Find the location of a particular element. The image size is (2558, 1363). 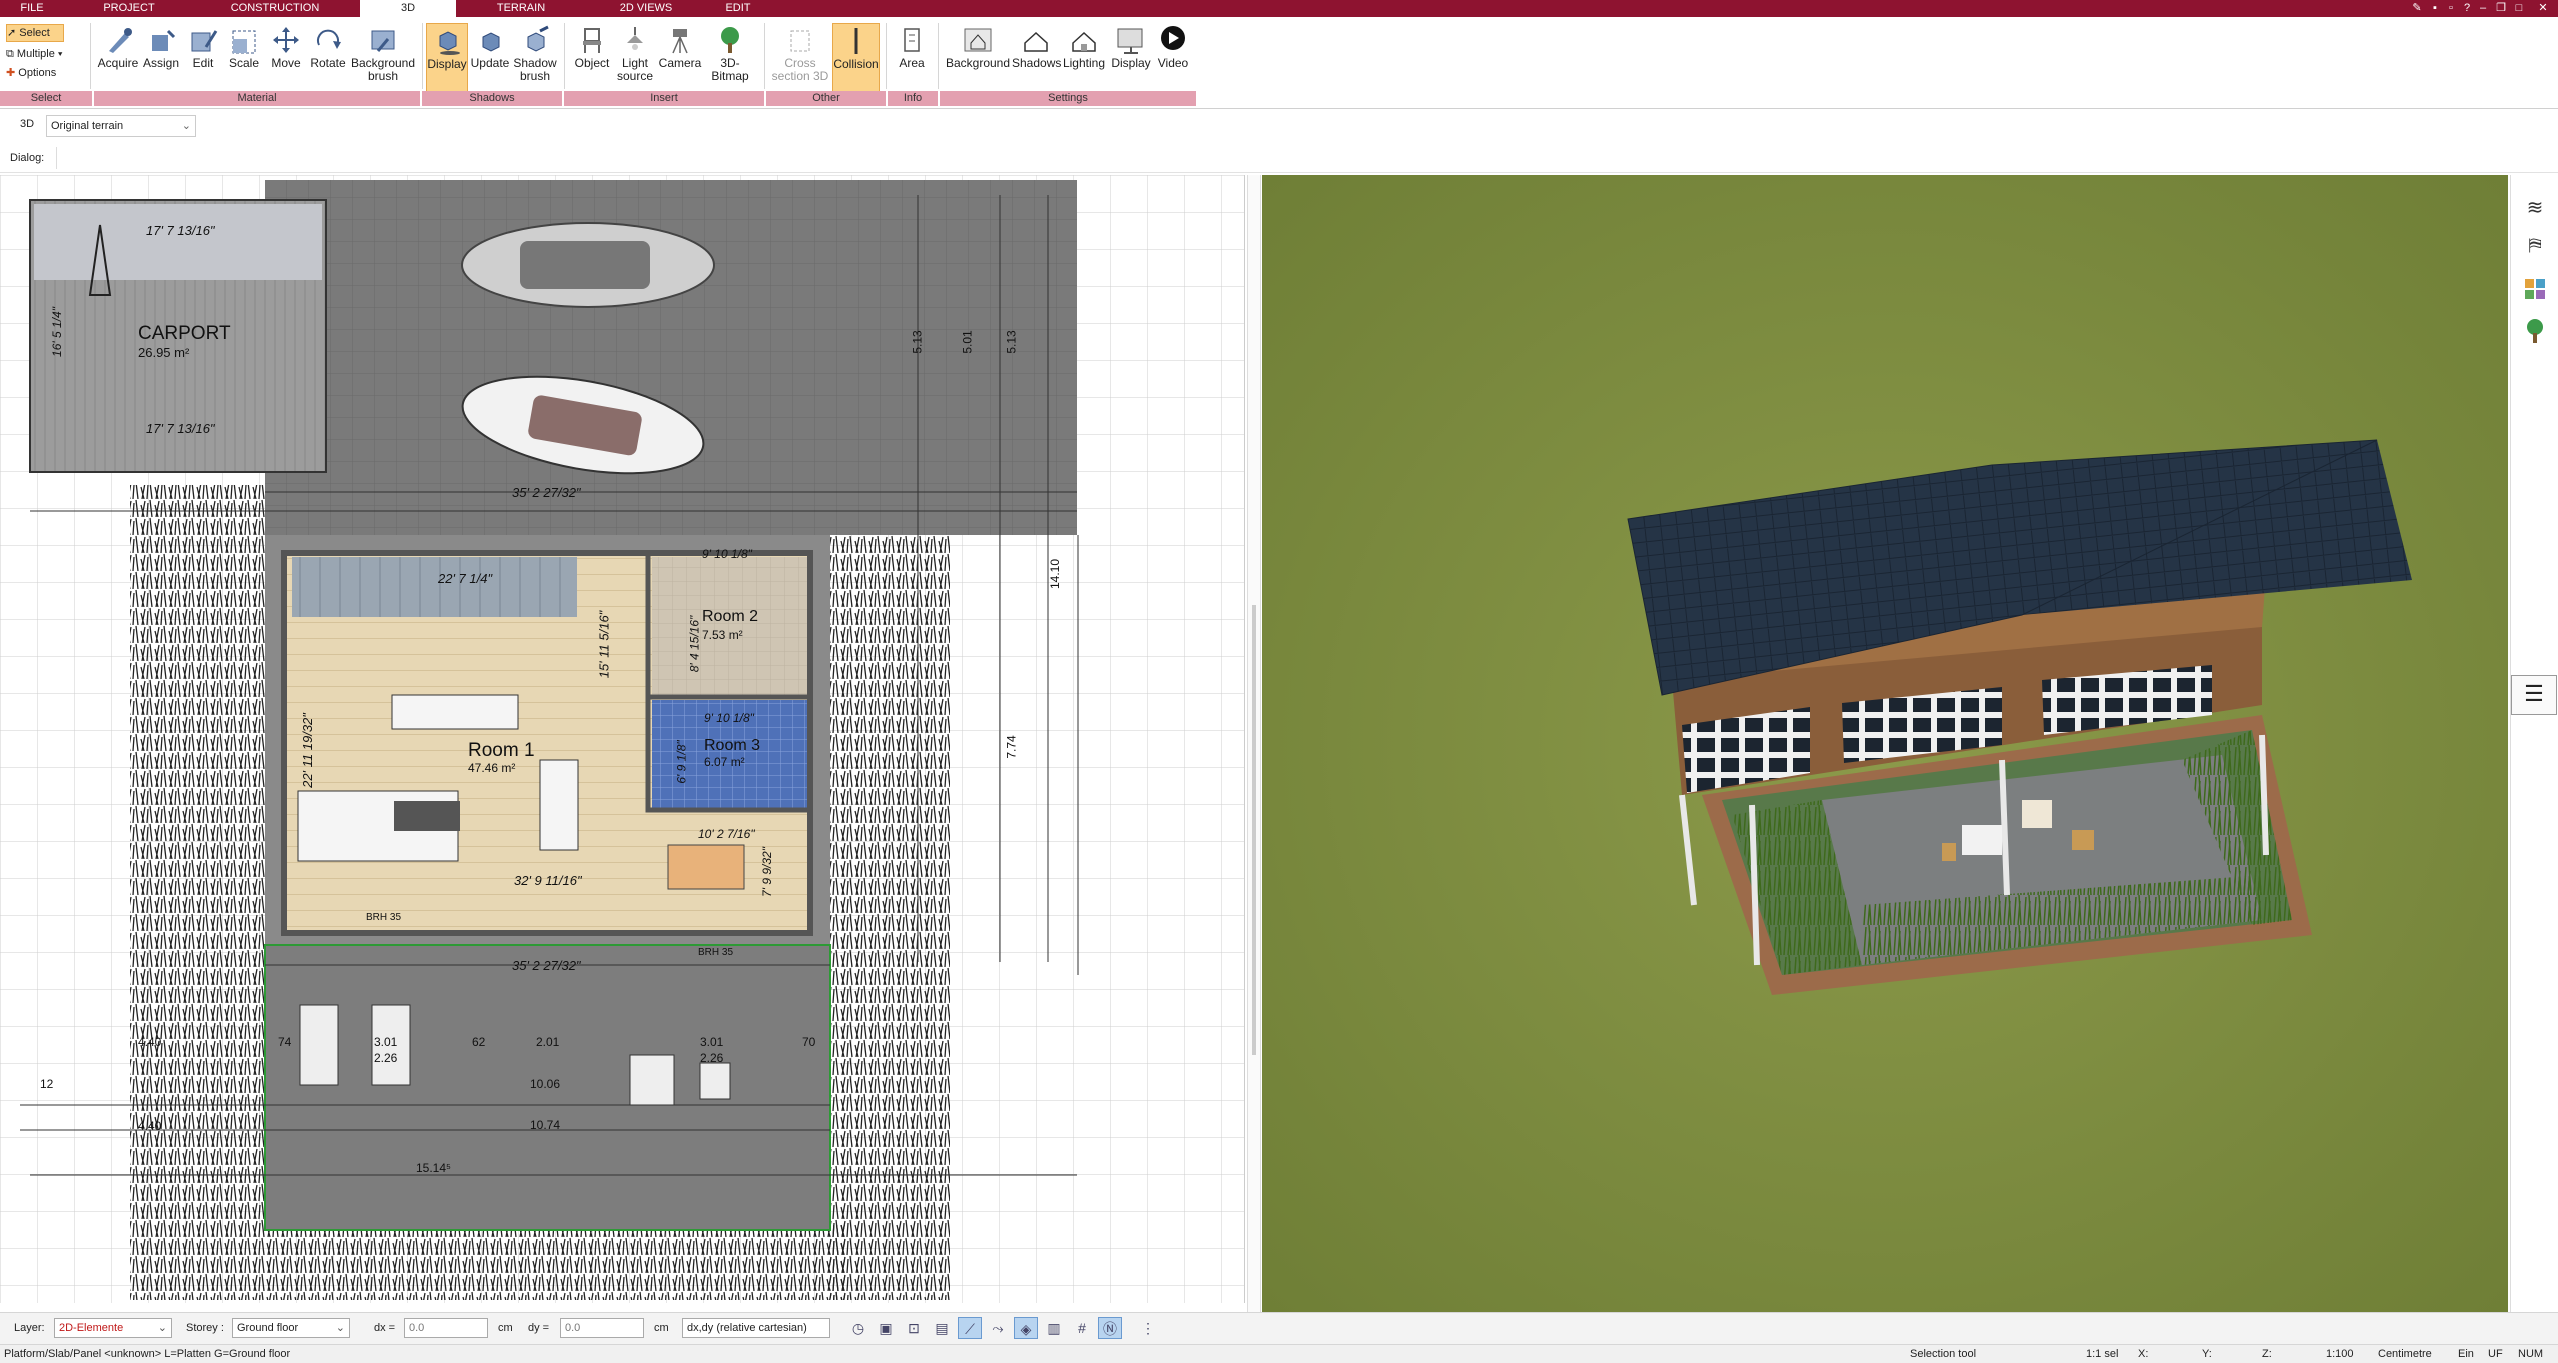

area-button: Area is located at coordinates (912, 58).